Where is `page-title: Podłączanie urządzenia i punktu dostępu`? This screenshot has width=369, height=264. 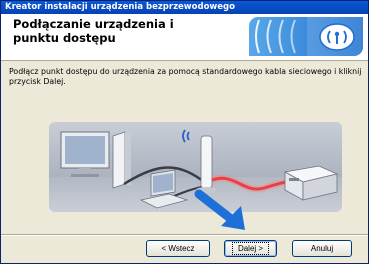 page-title: Podłączanie urządzenia i punktu dostępu is located at coordinates (93, 31).